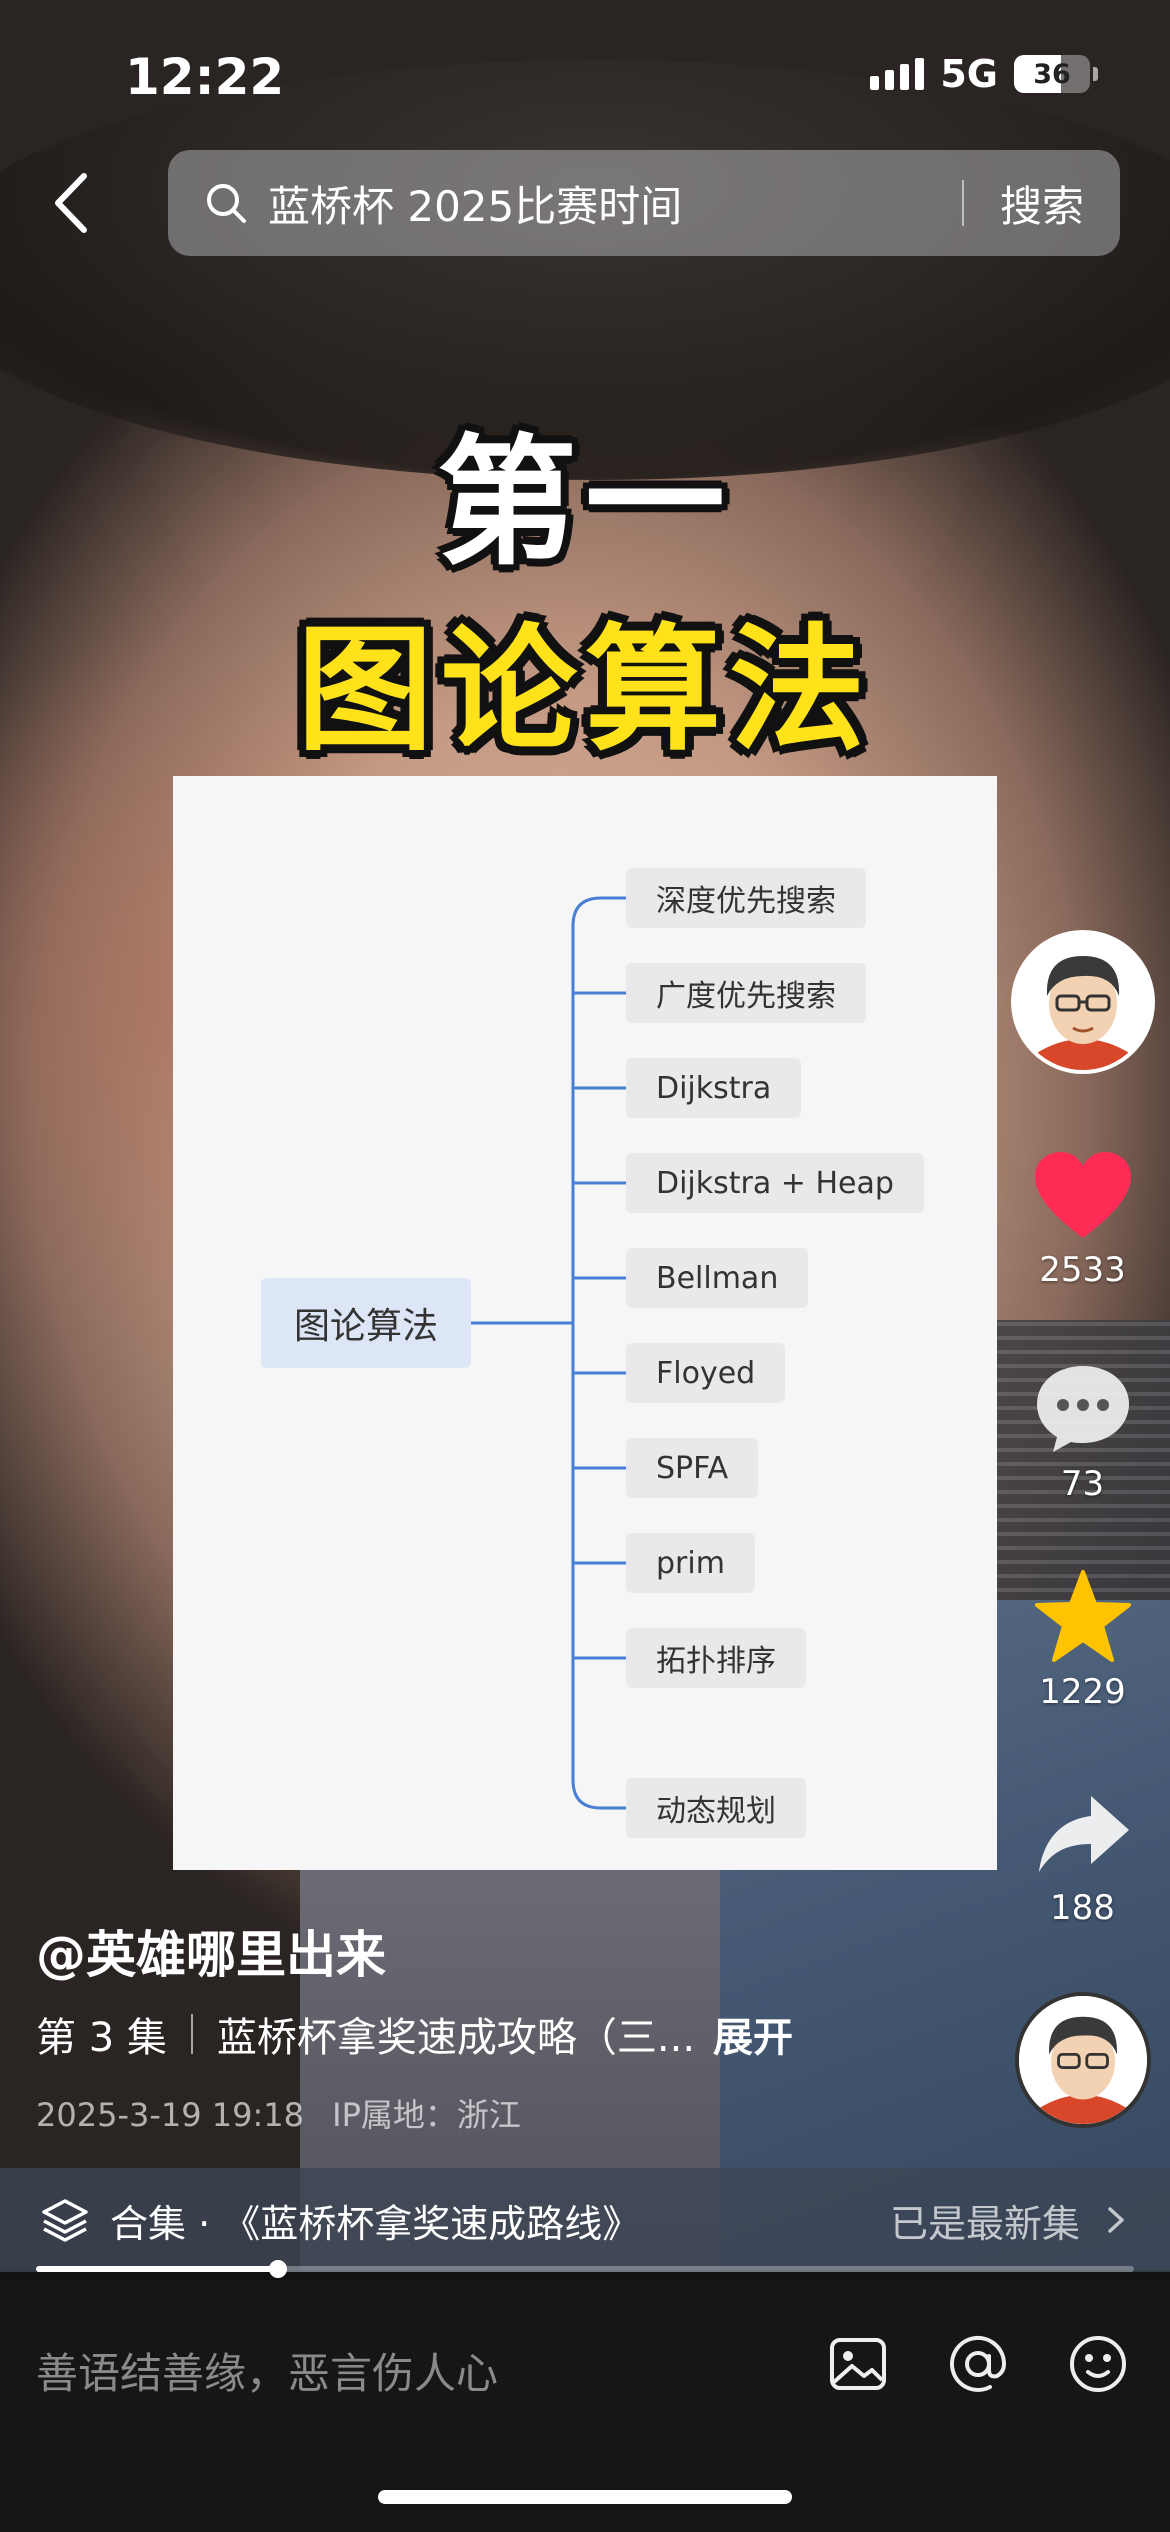 This screenshot has height=2532, width=1170. What do you see at coordinates (170, 2115) in the screenshot?
I see `post-date: 2025-3-19 19:18` at bounding box center [170, 2115].